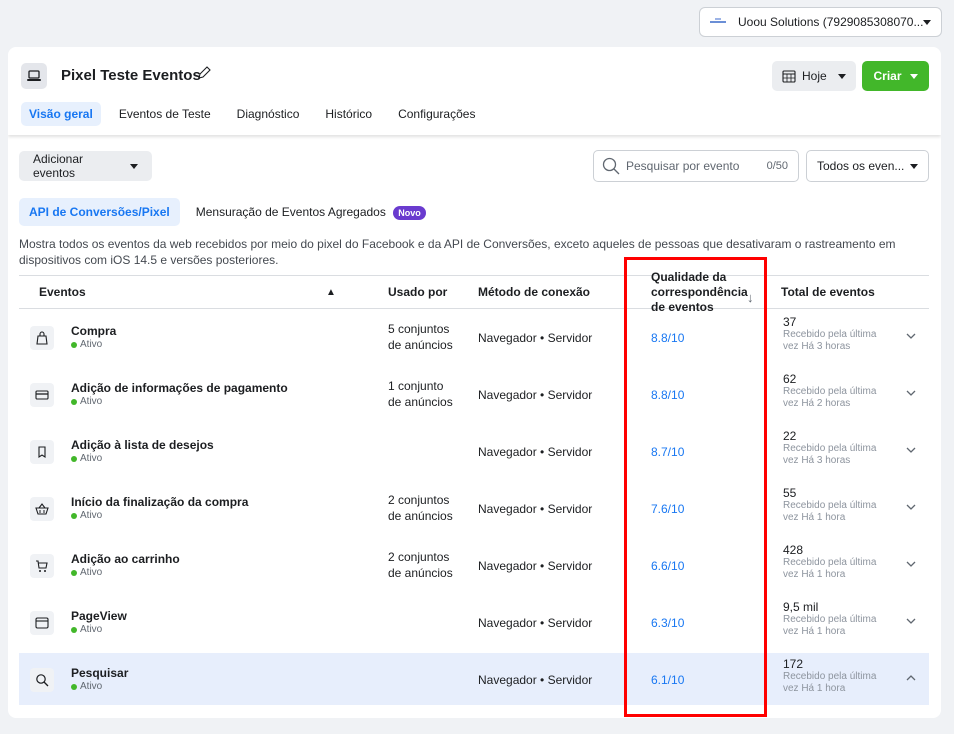 The width and height of the screenshot is (954, 734). Describe the element at coordinates (204, 73) in the screenshot. I see `pencil-icon` at that location.